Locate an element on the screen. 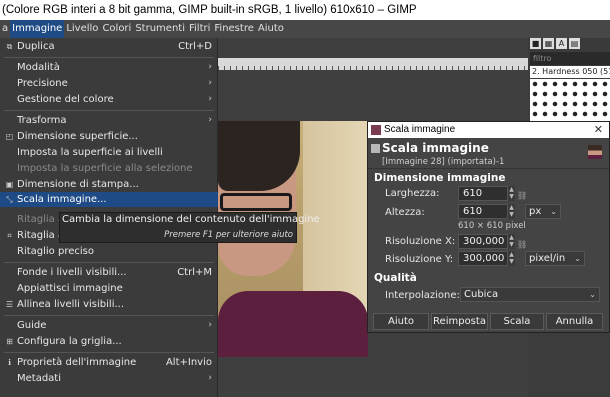 This screenshot has height=397, width=610. section-quality: Qualità is located at coordinates (395, 278).